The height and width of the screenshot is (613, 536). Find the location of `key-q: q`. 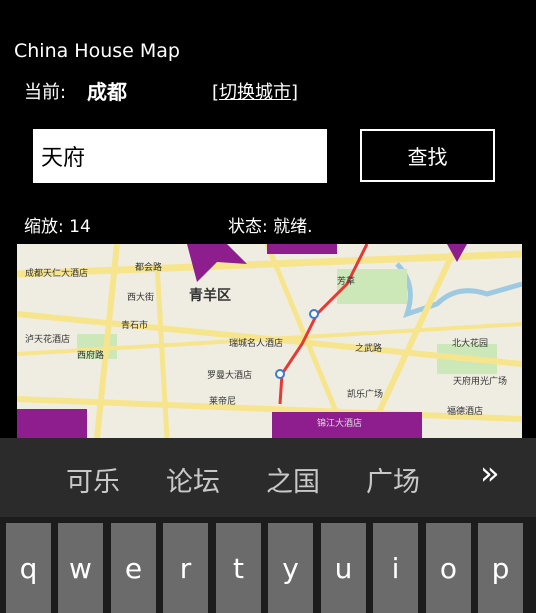

key-q: q is located at coordinates (28, 568).